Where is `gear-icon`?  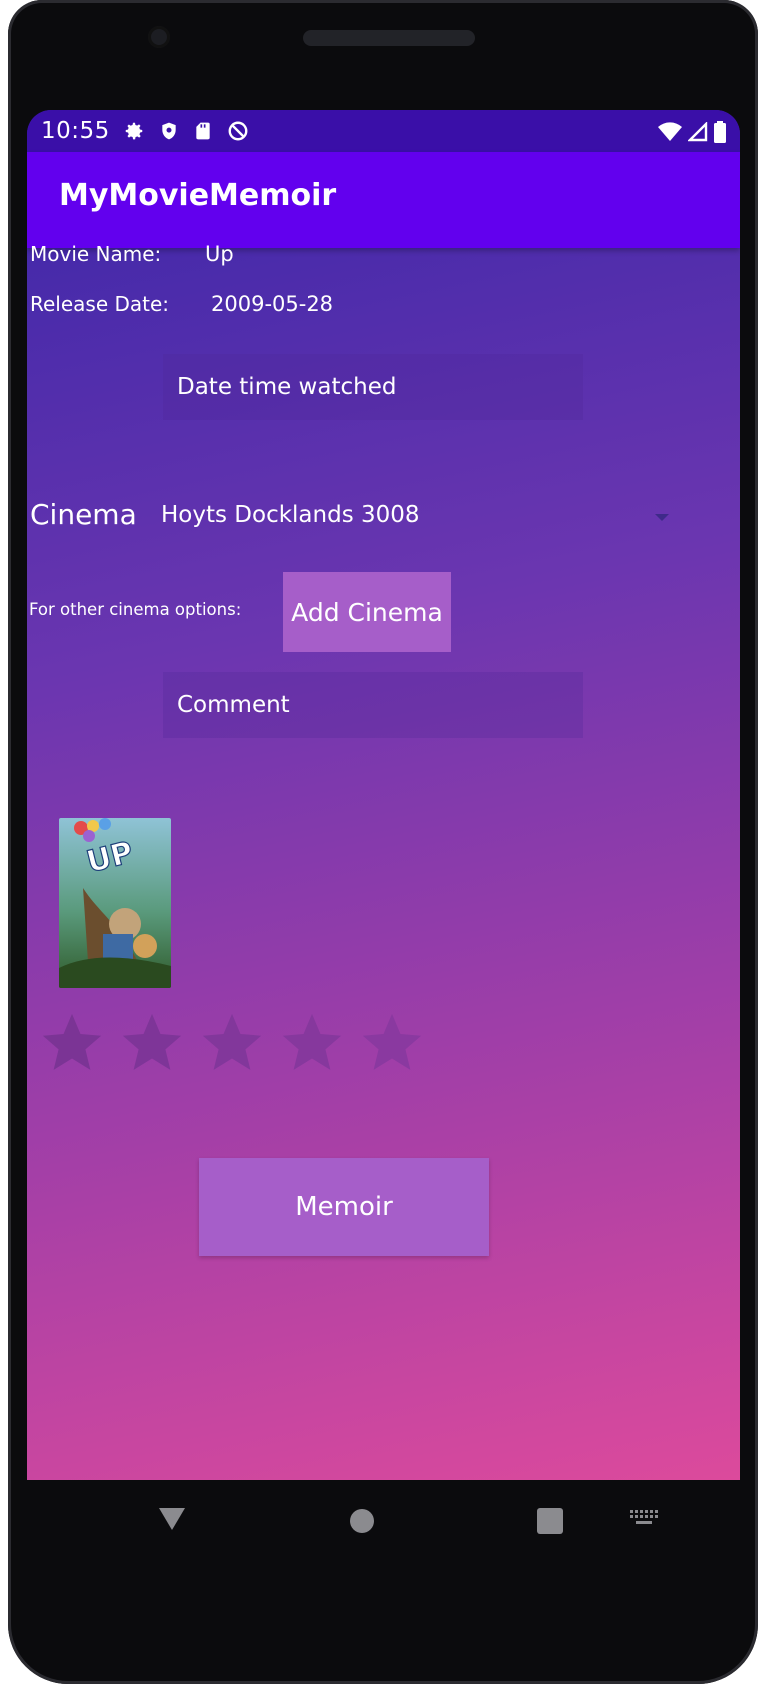
gear-icon is located at coordinates (134, 131).